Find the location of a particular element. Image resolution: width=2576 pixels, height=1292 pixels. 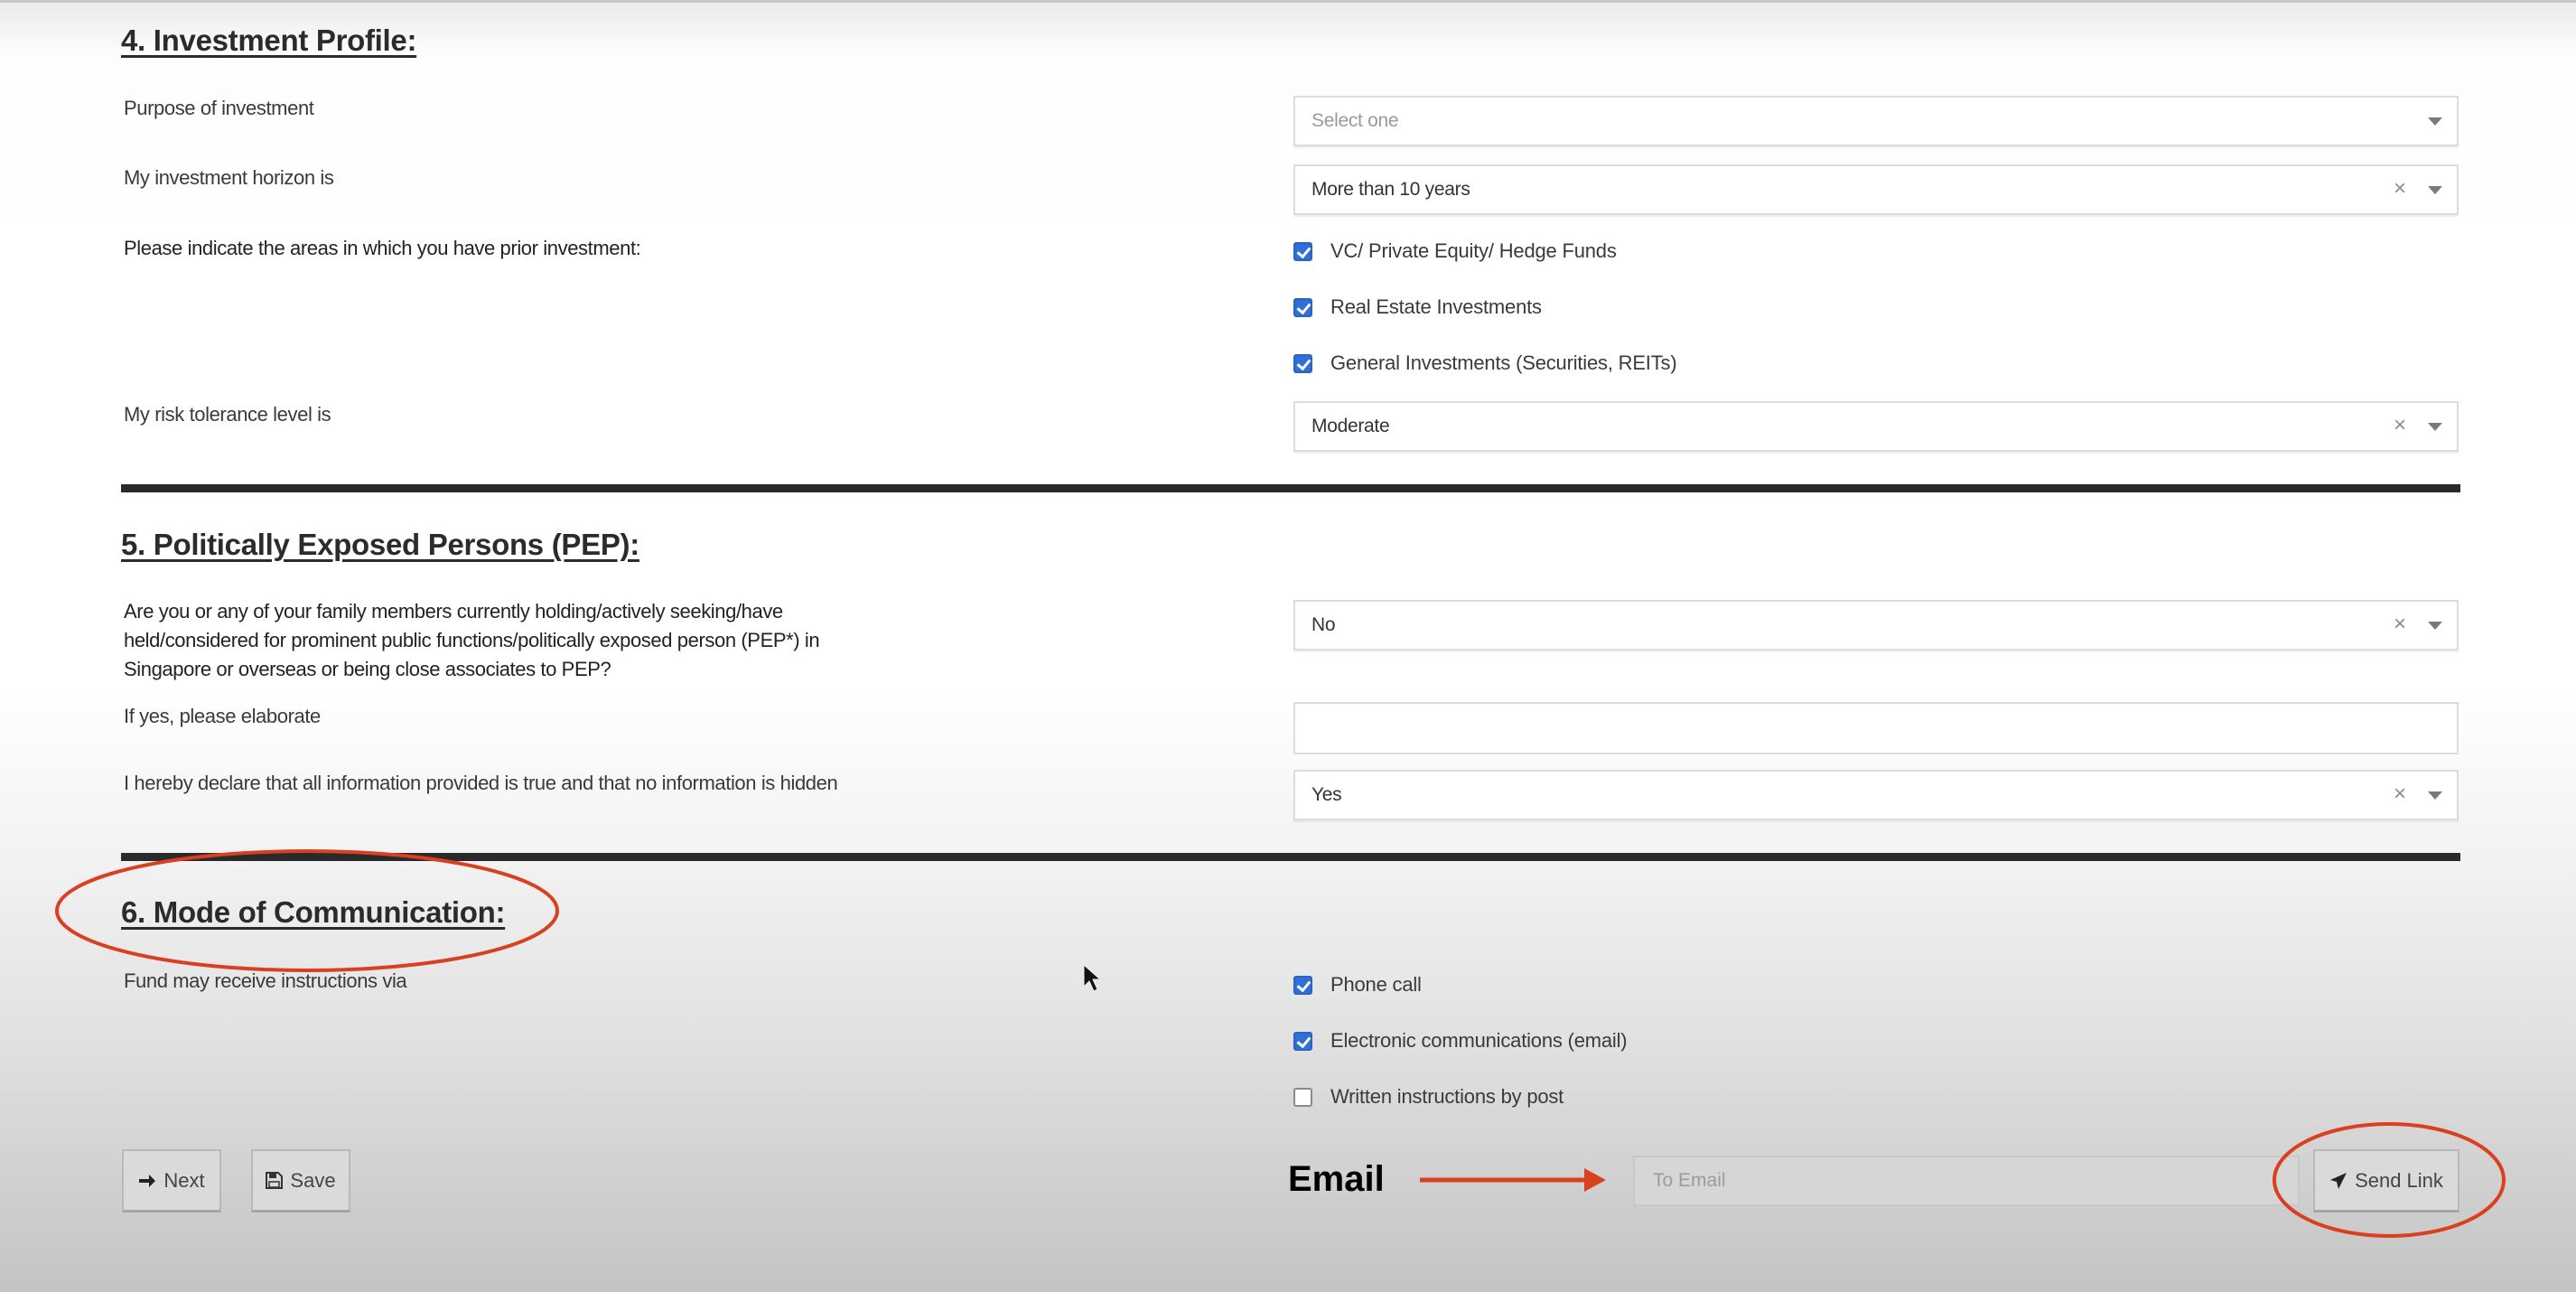

section-heading-mode-of-communication: 6. Mode of Communication: is located at coordinates (313, 912).